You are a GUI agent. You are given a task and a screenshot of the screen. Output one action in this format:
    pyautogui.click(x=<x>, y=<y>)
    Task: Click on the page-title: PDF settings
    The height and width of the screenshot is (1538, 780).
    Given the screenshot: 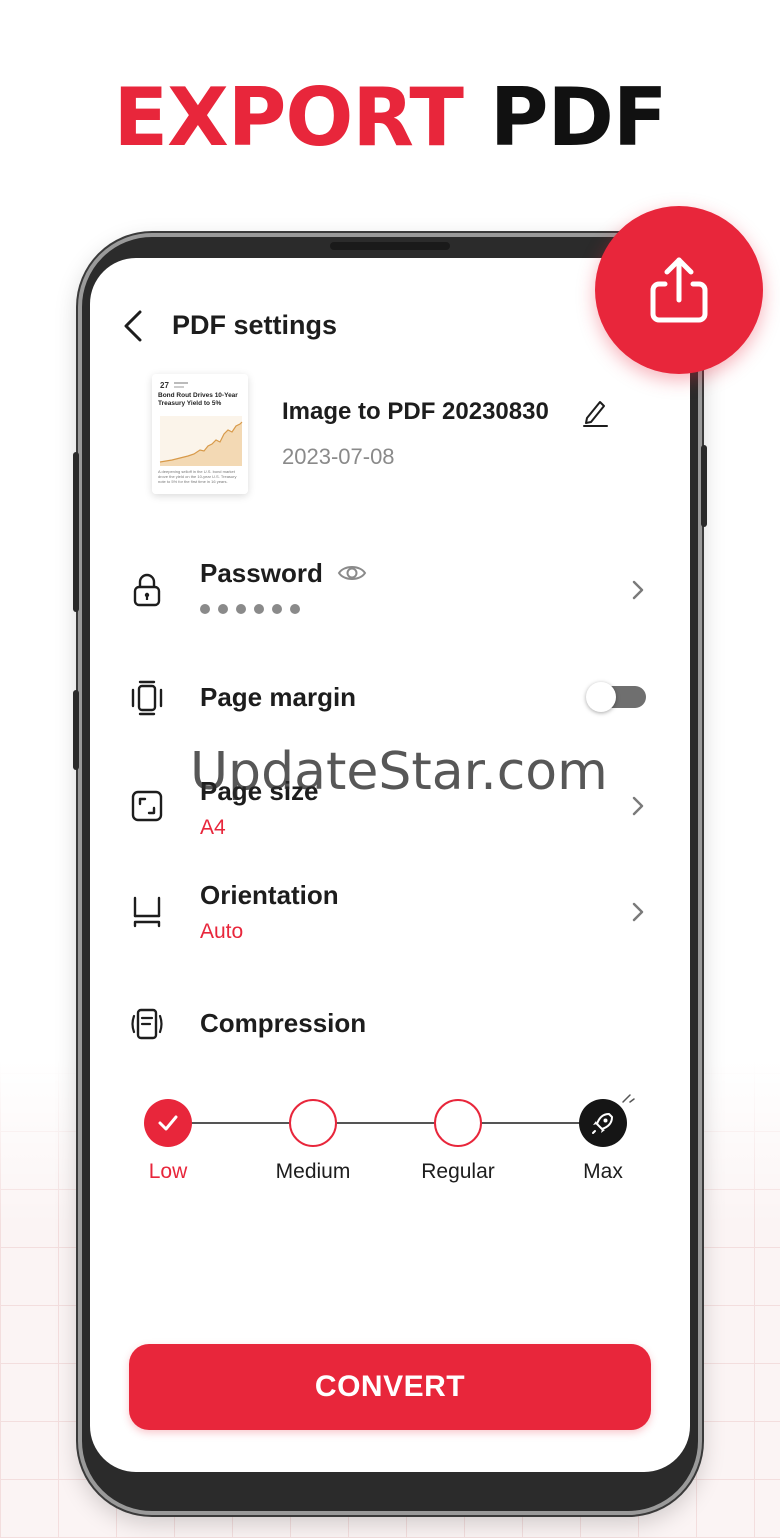 What is the action you would take?
    pyautogui.click(x=255, y=325)
    